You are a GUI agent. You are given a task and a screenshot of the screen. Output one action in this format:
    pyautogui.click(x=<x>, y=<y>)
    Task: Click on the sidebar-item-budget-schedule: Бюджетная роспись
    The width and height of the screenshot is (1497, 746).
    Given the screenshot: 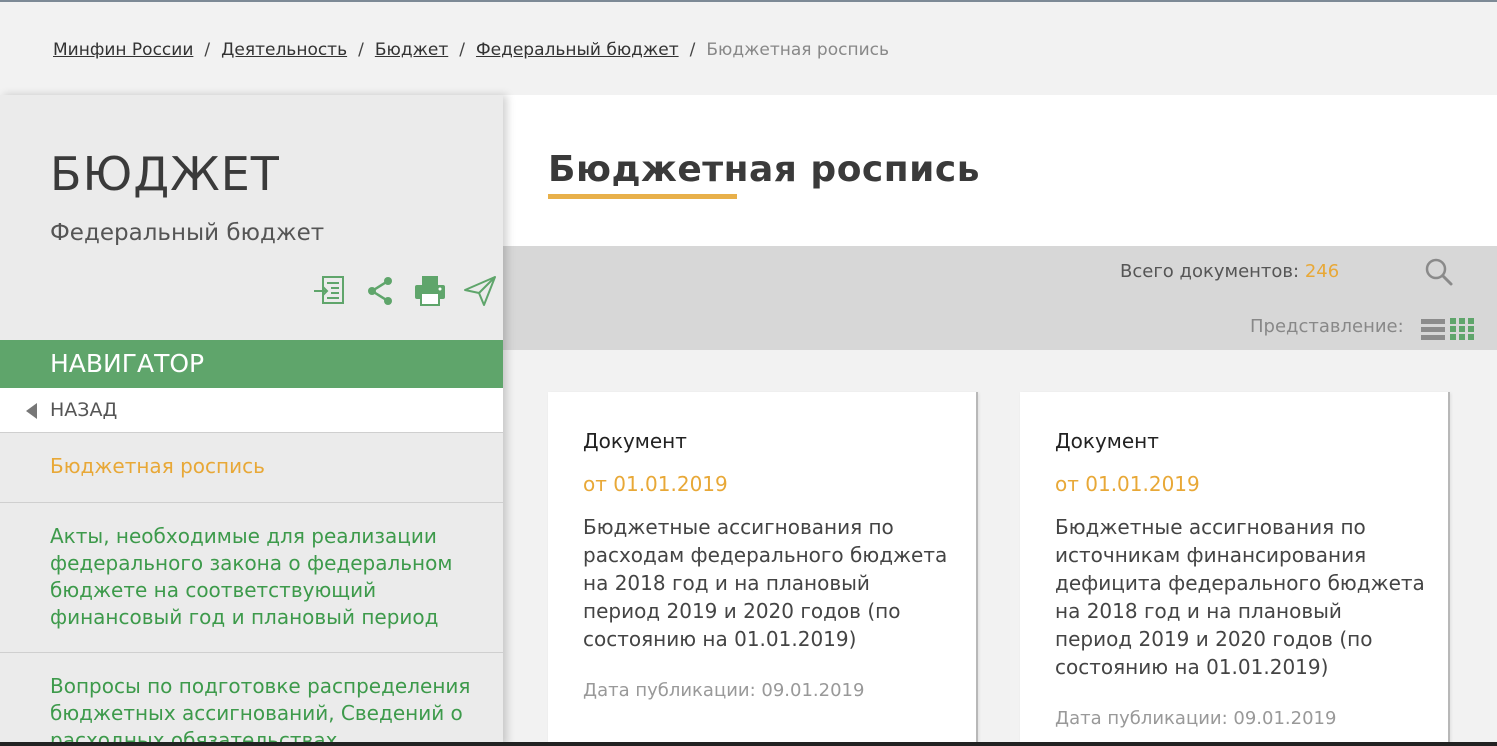 What is the action you would take?
    pyautogui.click(x=251, y=468)
    